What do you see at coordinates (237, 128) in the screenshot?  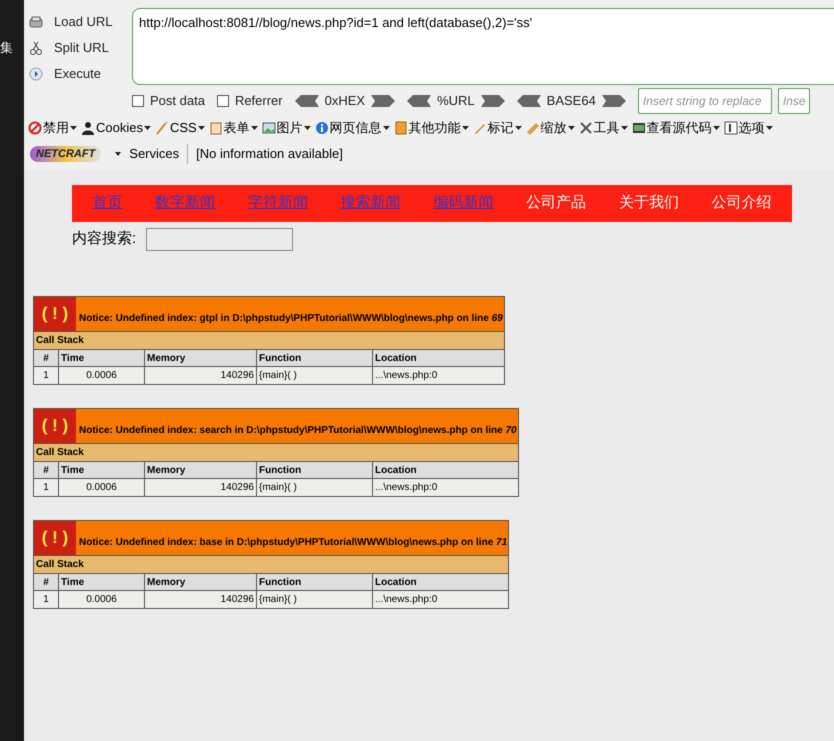 I see `toolbar-menu: 表单` at bounding box center [237, 128].